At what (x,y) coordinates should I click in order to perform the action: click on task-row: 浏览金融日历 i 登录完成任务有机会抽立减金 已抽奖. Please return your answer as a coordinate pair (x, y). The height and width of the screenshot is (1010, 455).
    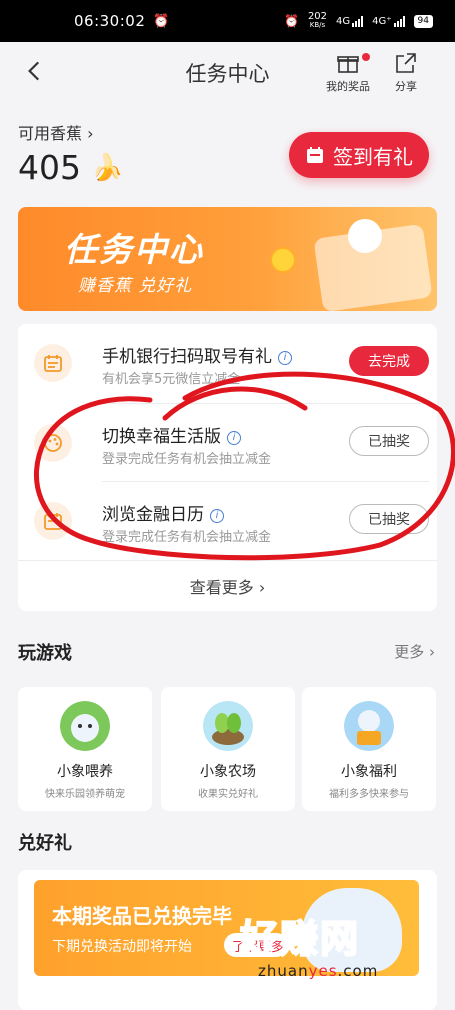
    Looking at the image, I should click on (227, 521).